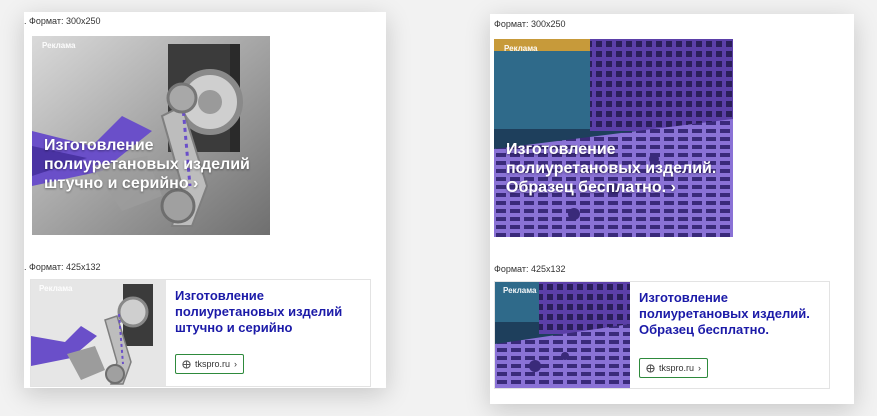 This screenshot has width=877, height=416. I want to click on format-label: Формат: 425x132, so click(530, 269).